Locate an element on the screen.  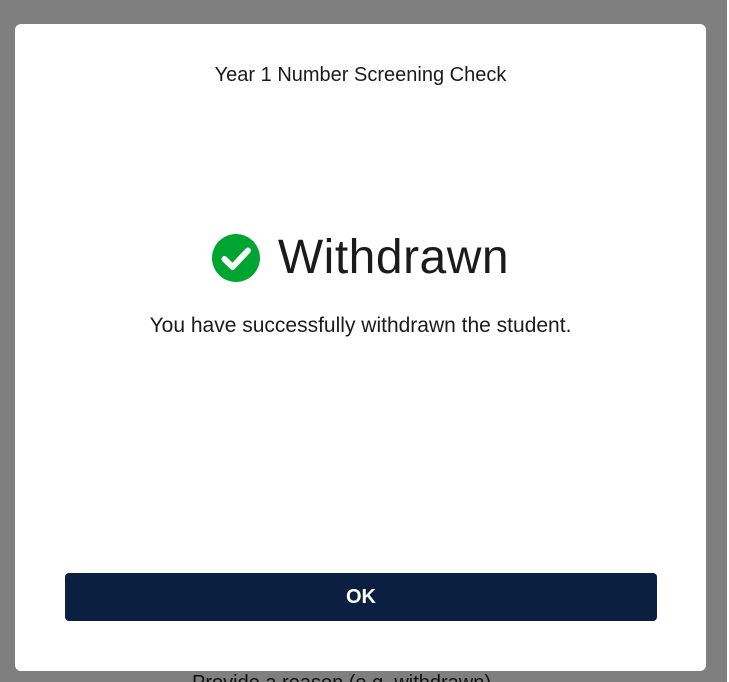
ok-button: OK is located at coordinates (361, 597).